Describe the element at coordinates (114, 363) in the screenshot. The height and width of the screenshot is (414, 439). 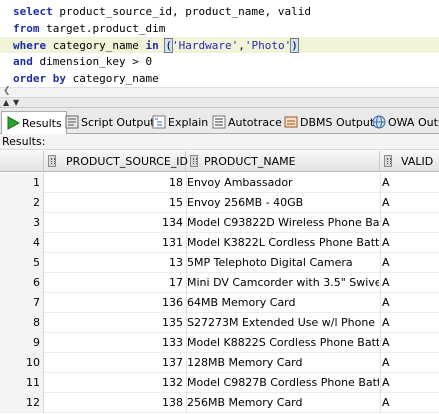
I see `cell-product-source-id: 137` at that location.